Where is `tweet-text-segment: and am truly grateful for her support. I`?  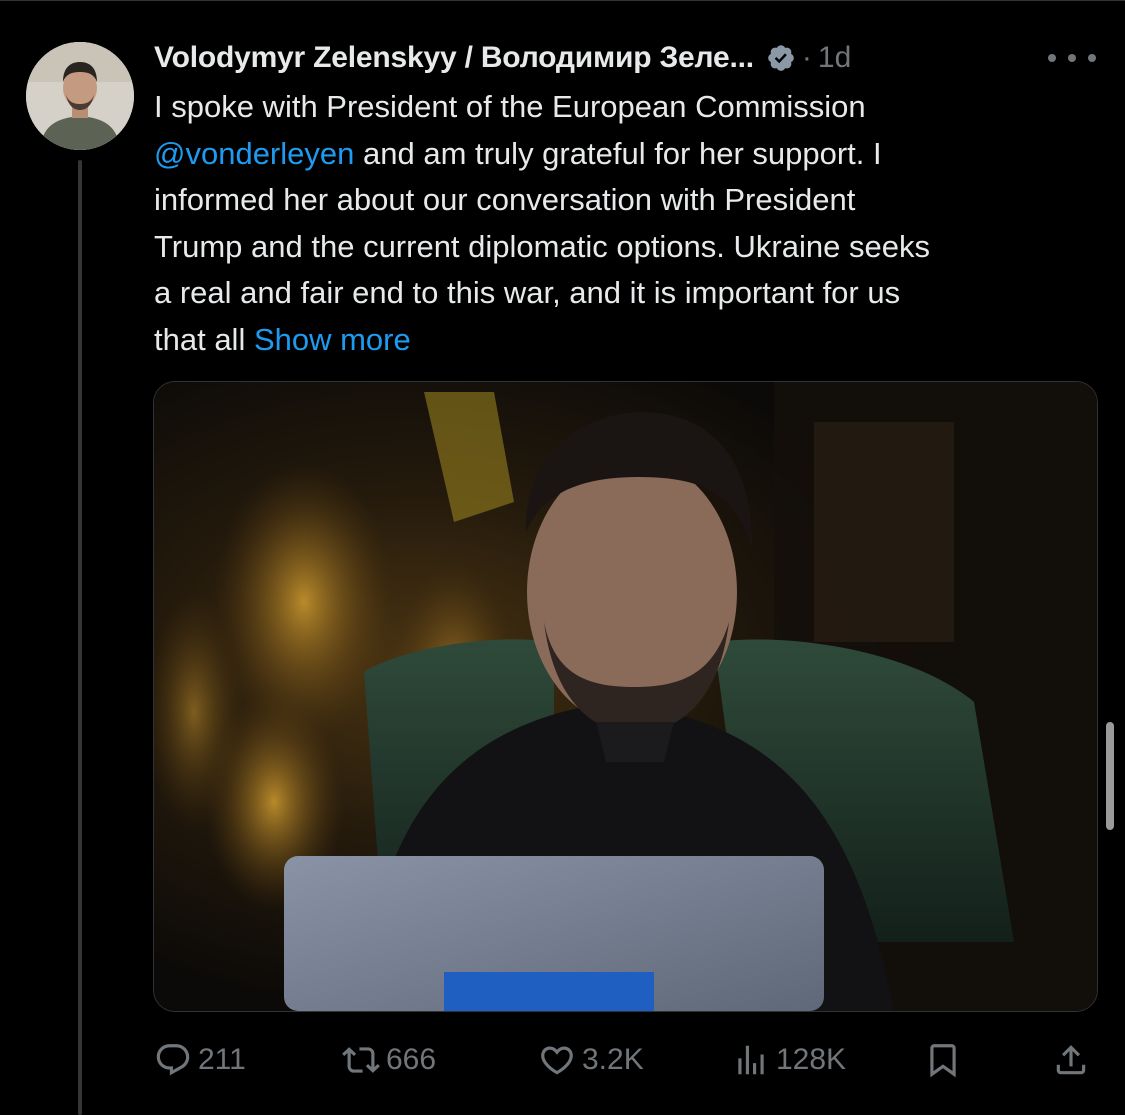 tweet-text-segment: and am truly grateful for her support. I is located at coordinates (618, 153).